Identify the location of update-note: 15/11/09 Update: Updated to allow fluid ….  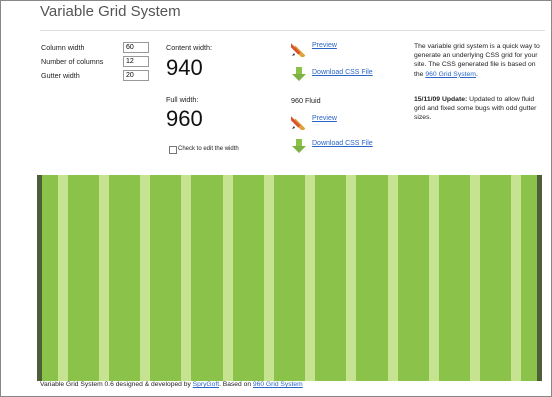
(475, 109).